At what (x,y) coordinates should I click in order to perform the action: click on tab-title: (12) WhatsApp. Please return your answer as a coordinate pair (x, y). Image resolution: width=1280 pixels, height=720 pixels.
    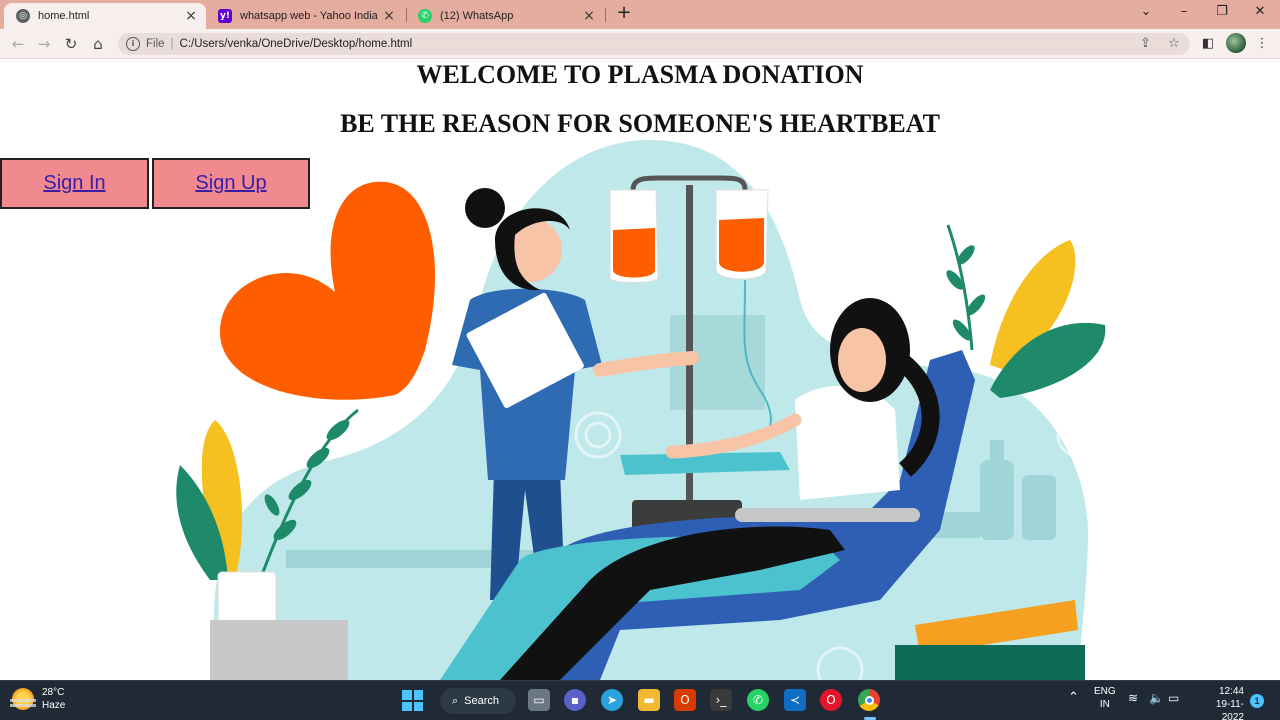
    Looking at the image, I should click on (477, 16).